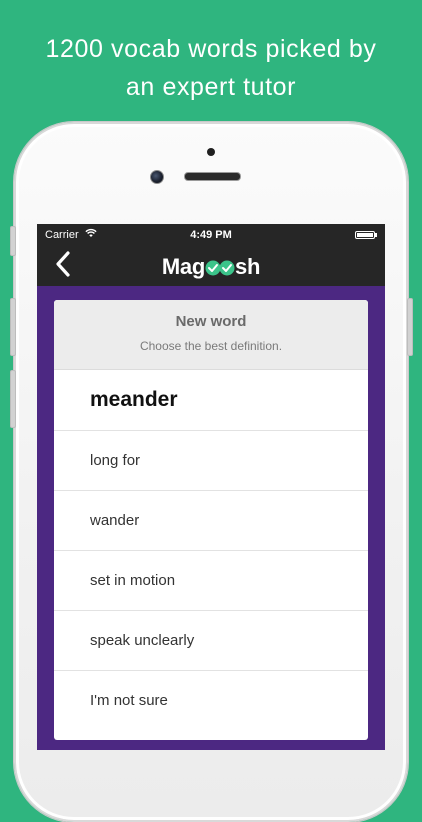 The image size is (422, 822). Describe the element at coordinates (211, 581) in the screenshot. I see `answer-option: set in motion` at that location.